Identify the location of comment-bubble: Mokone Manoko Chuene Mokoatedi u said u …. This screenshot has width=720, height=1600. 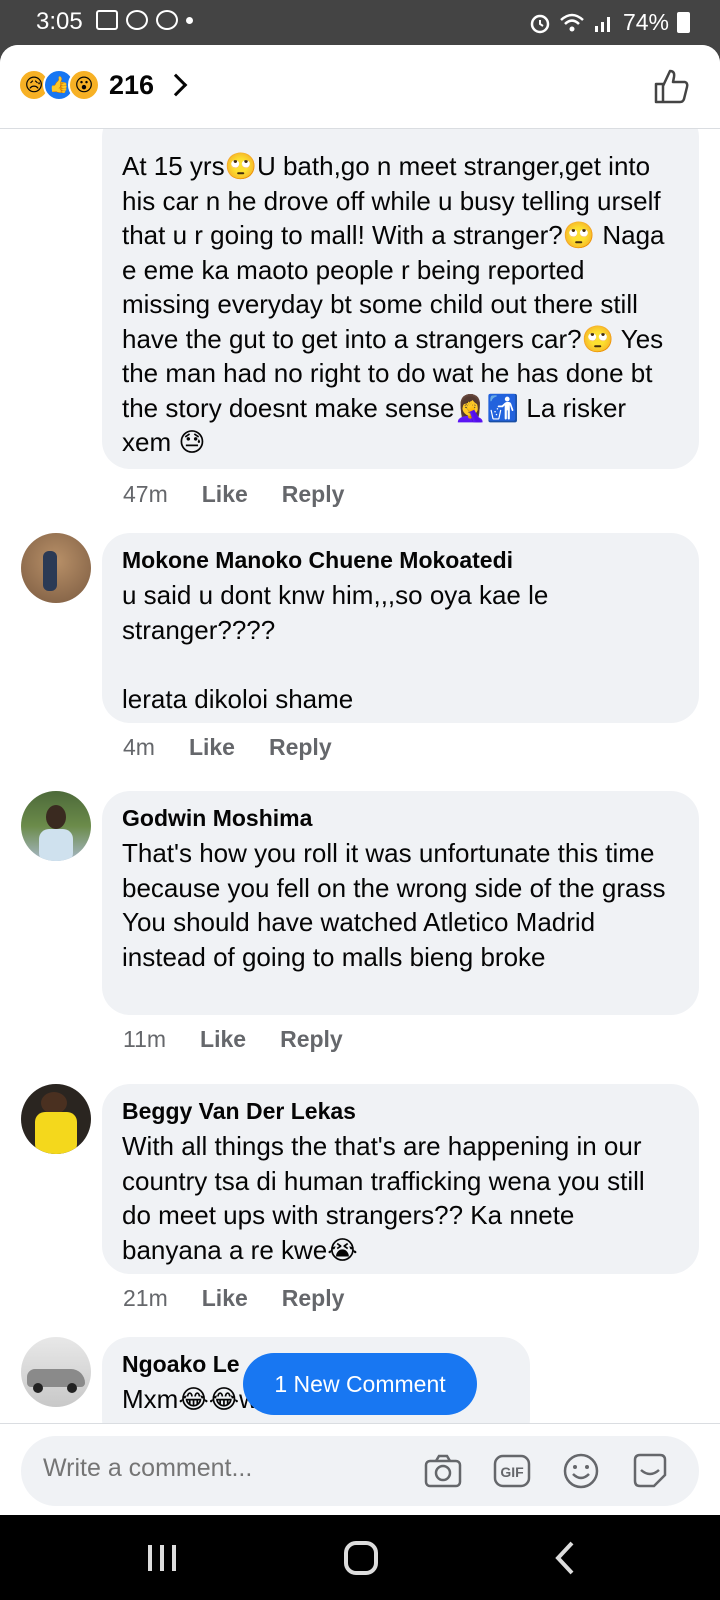
(400, 628).